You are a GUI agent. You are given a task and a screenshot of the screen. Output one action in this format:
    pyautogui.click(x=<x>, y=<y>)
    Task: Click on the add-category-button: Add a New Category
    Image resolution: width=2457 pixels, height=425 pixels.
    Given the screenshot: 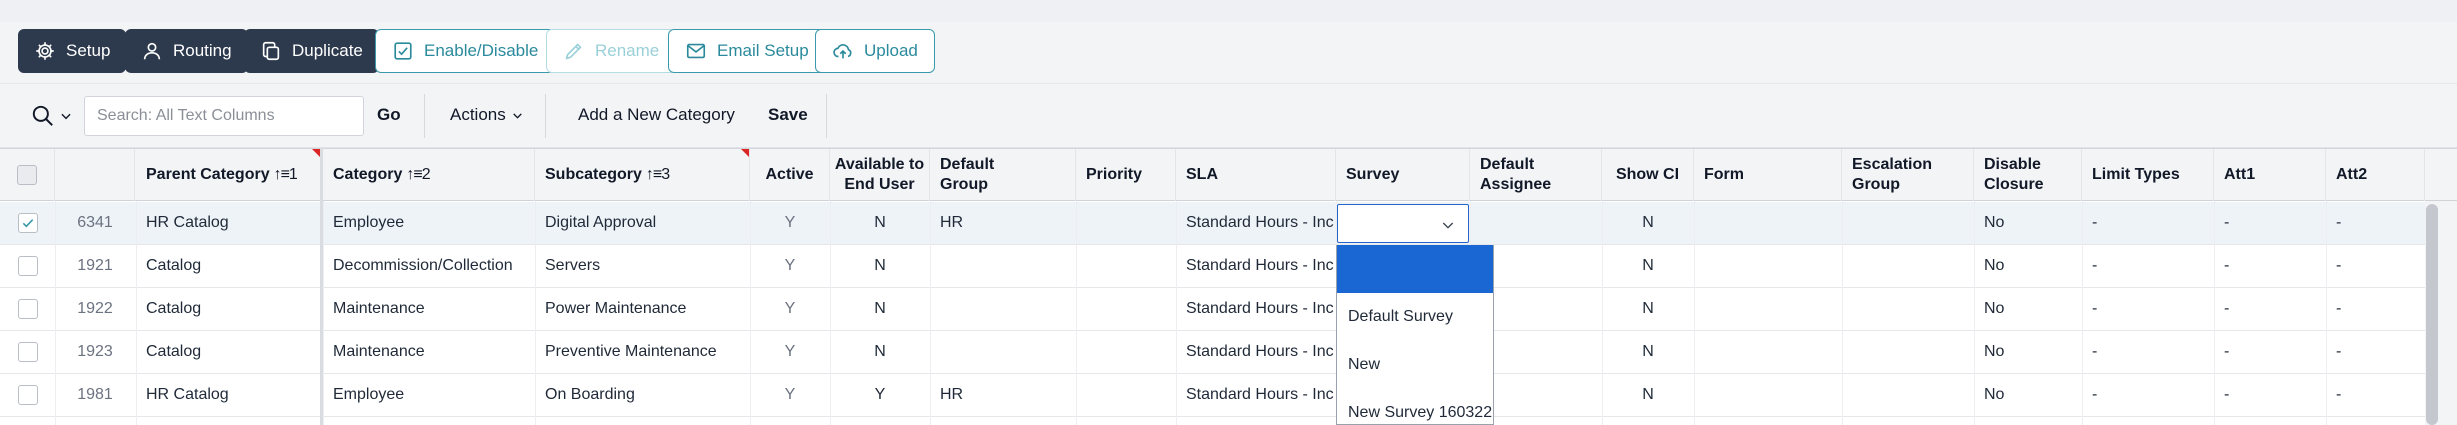 What is the action you would take?
    pyautogui.click(x=656, y=115)
    